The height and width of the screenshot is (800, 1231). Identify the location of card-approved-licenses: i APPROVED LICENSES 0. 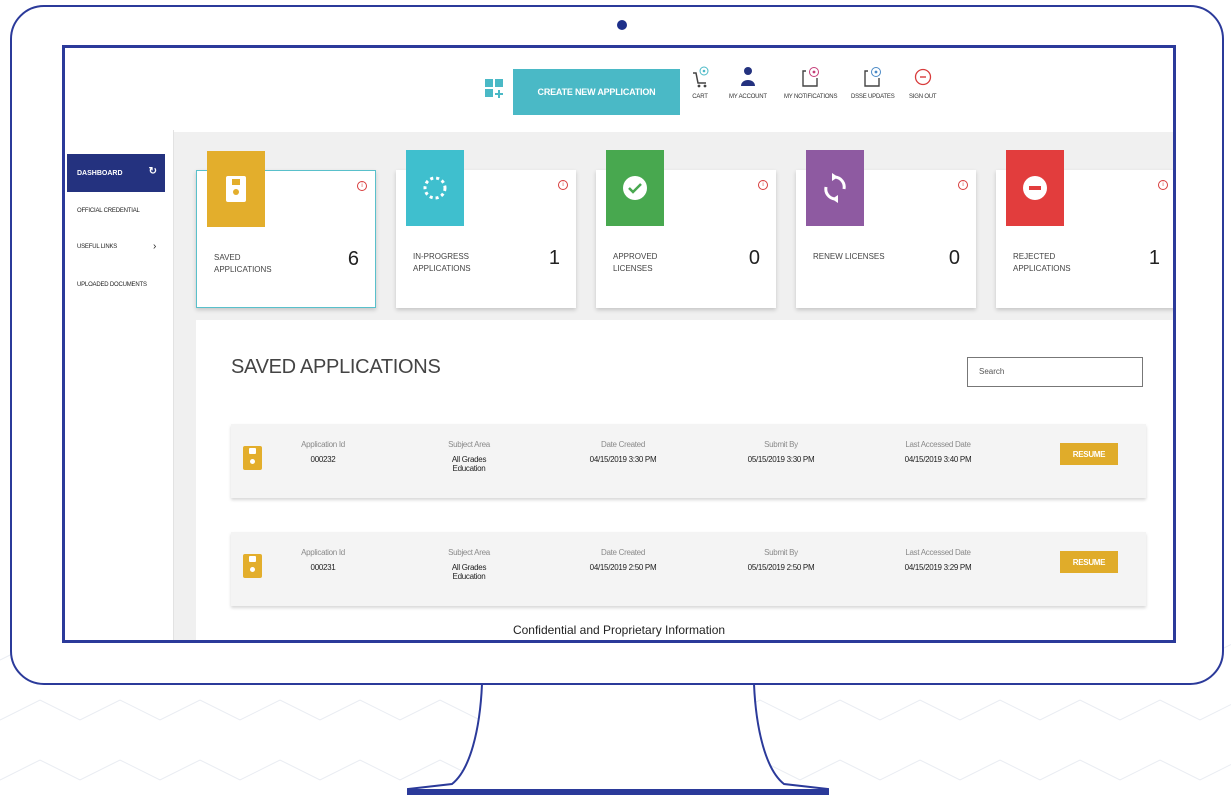
(686, 229).